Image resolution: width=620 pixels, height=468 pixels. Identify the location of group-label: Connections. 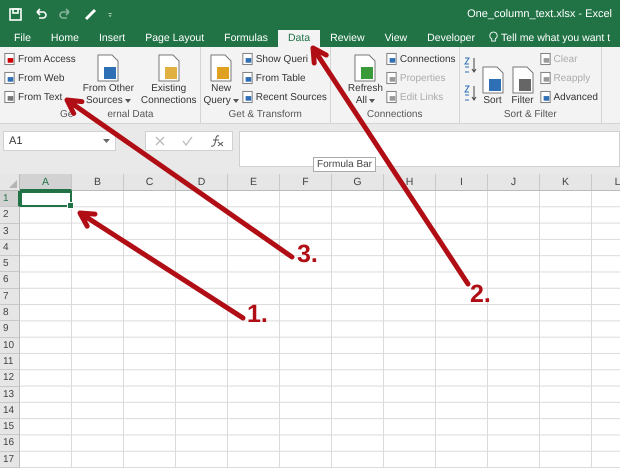
(394, 114).